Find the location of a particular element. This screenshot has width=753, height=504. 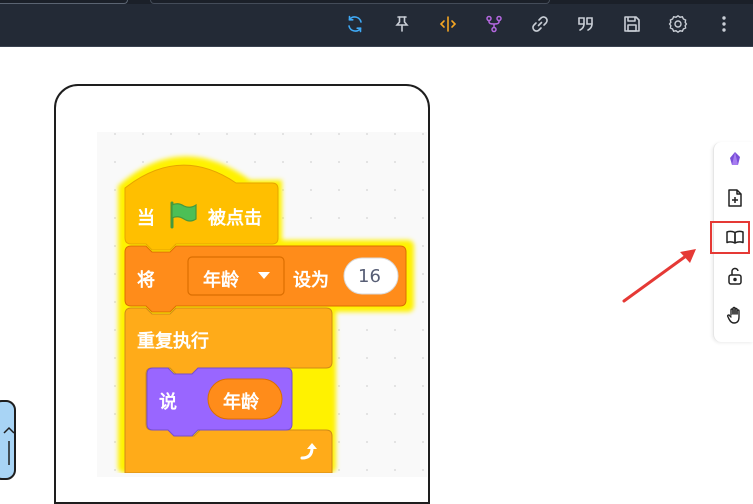

quote-button is located at coordinates (586, 24).